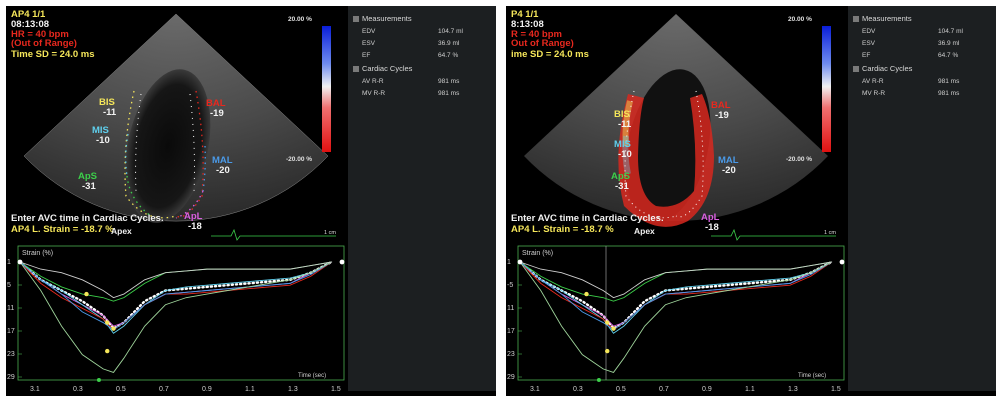 Image resolution: width=1000 pixels, height=405 pixels. I want to click on segment-bal-value: -19, so click(722, 115).